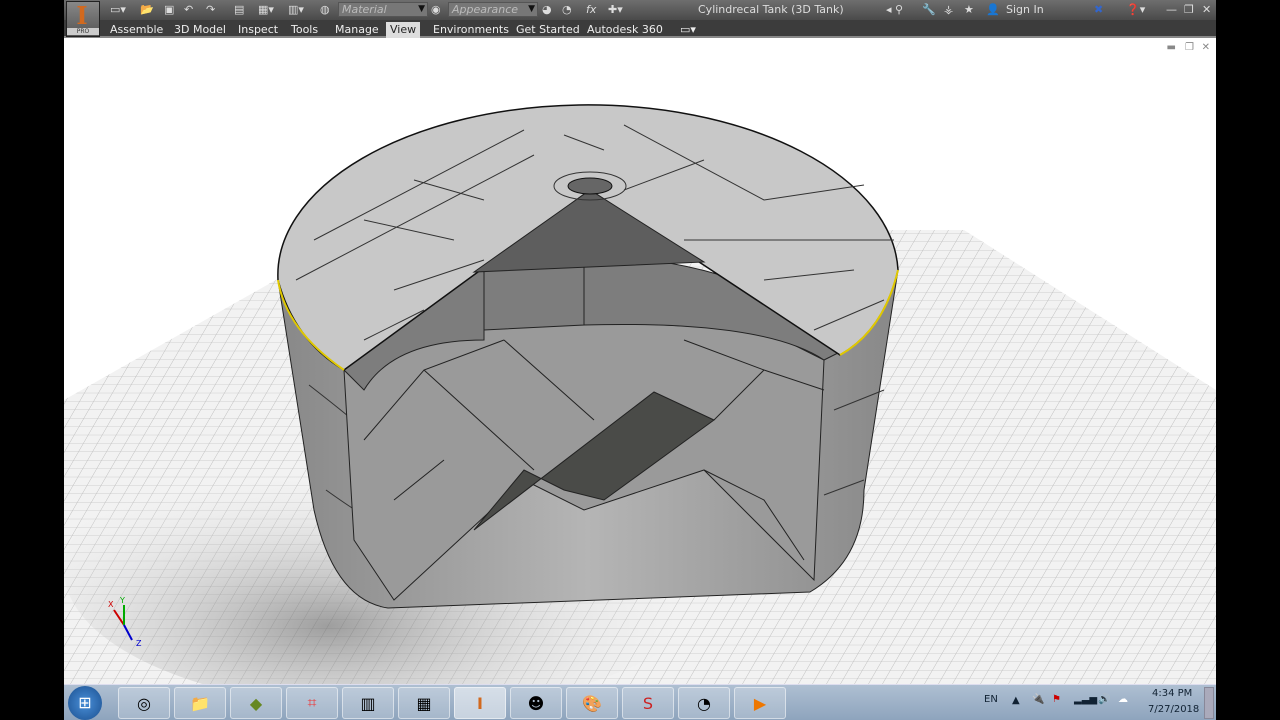 This screenshot has height=720, width=1280. What do you see at coordinates (1172, 693) in the screenshot?
I see `clock-time: 4:34 PM` at bounding box center [1172, 693].